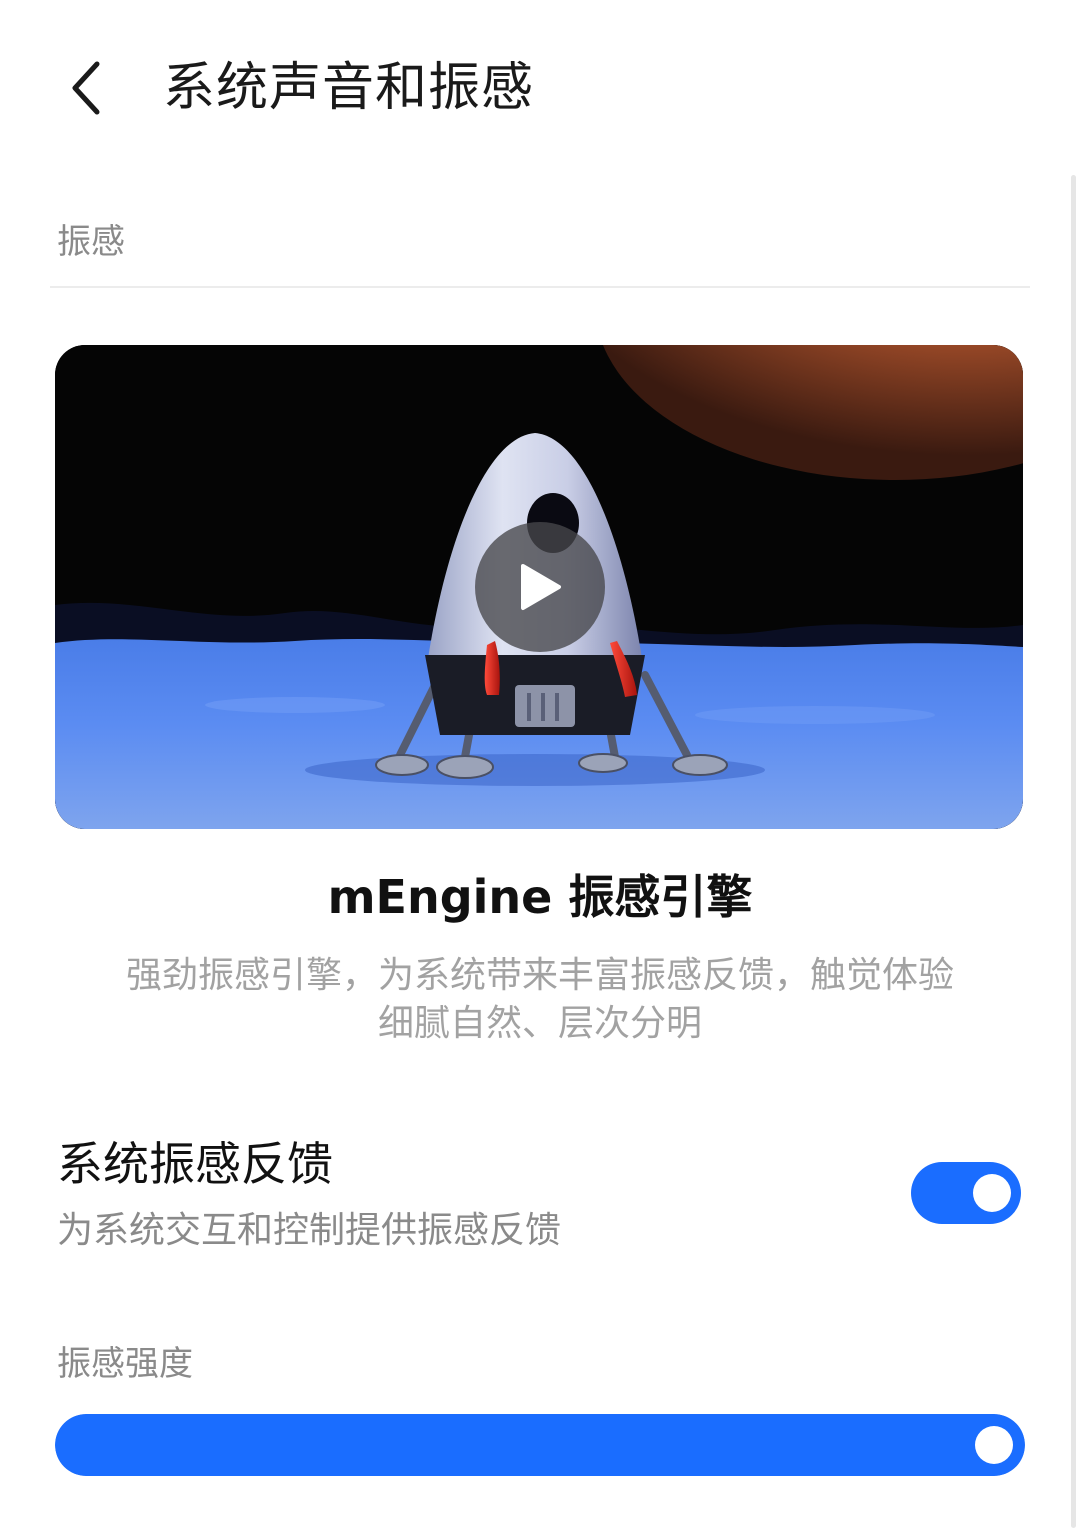 This screenshot has width=1080, height=1528. I want to click on section-divider, so click(540, 287).